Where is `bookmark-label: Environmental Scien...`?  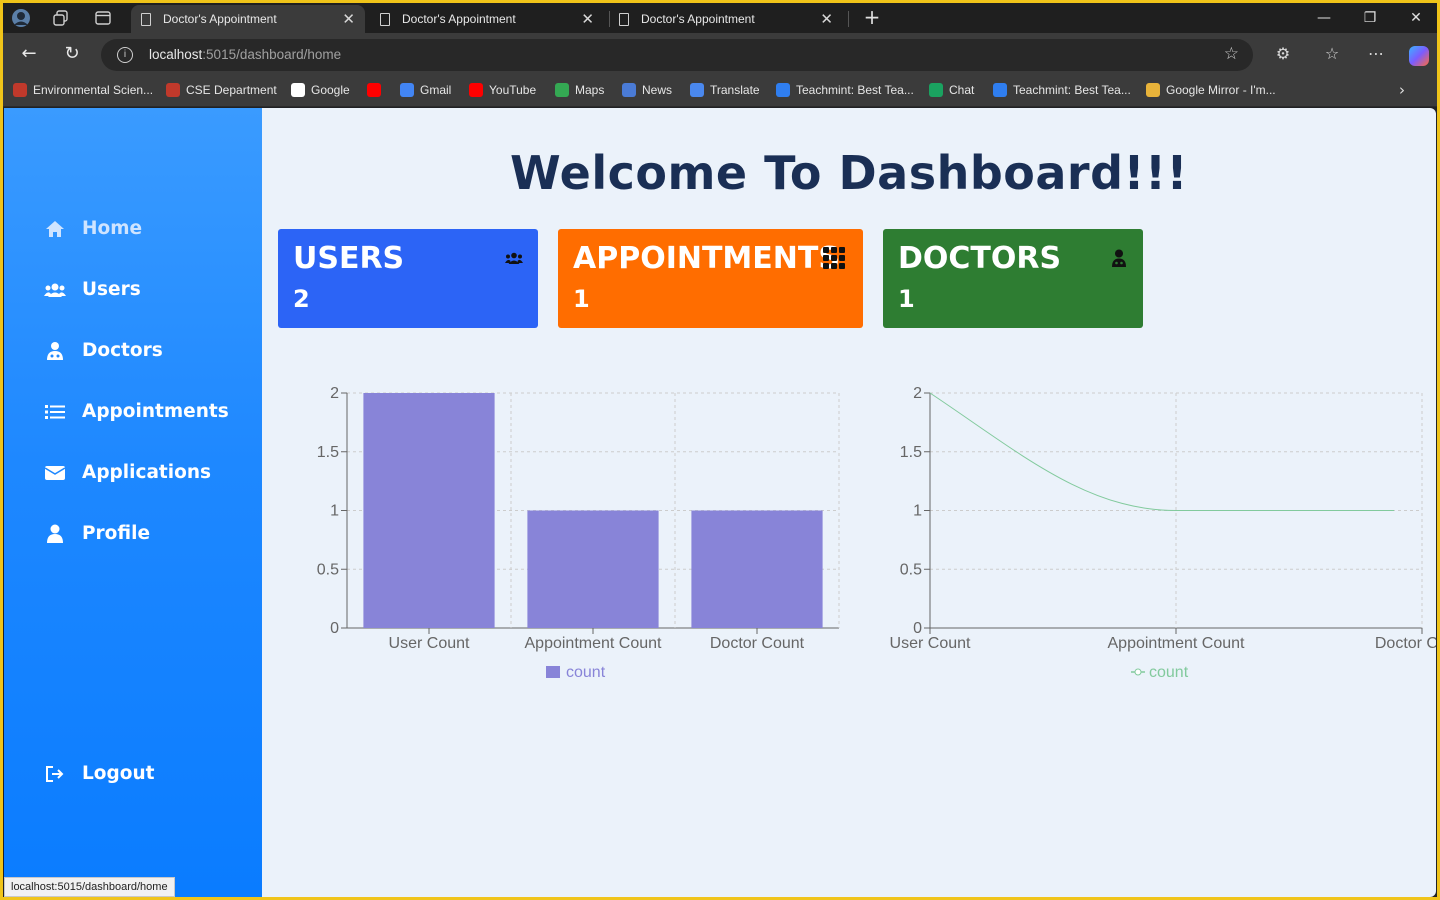 bookmark-label: Environmental Scien... is located at coordinates (93, 90).